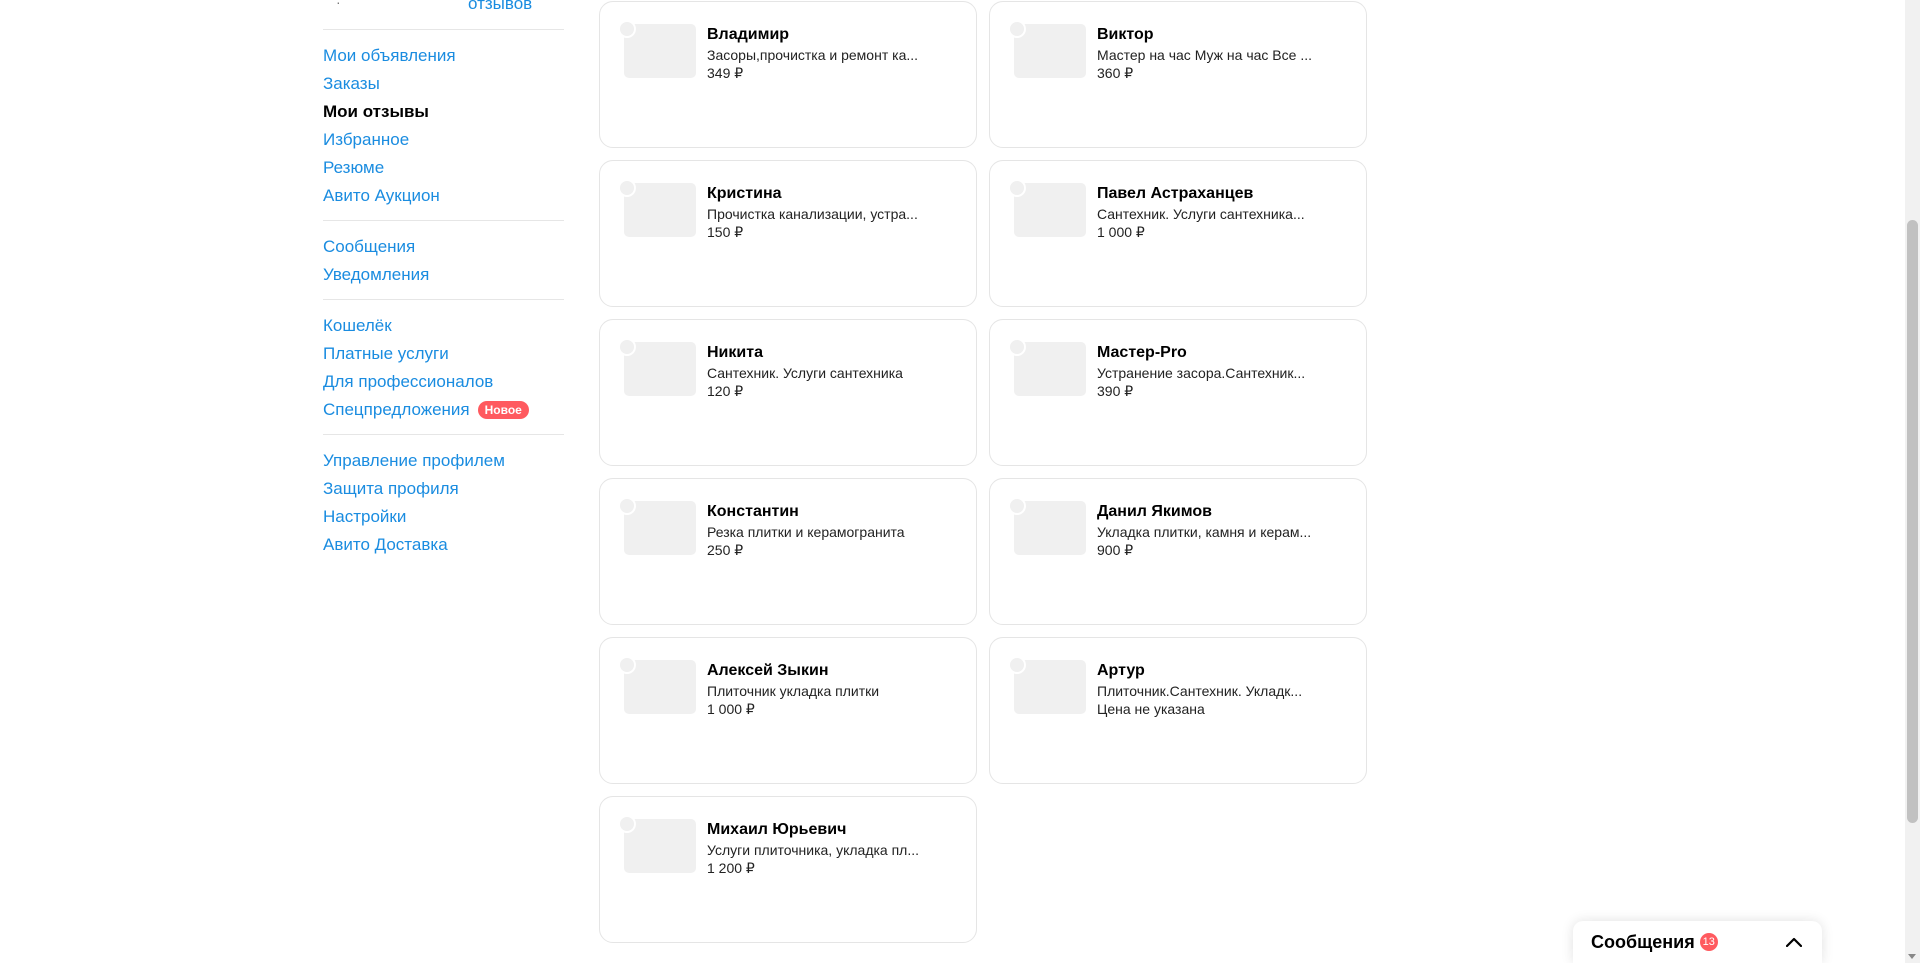 Image resolution: width=1920 pixels, height=963 pixels. What do you see at coordinates (1115, 391) in the screenshot?
I see `listing-price: 390 ₽` at bounding box center [1115, 391].